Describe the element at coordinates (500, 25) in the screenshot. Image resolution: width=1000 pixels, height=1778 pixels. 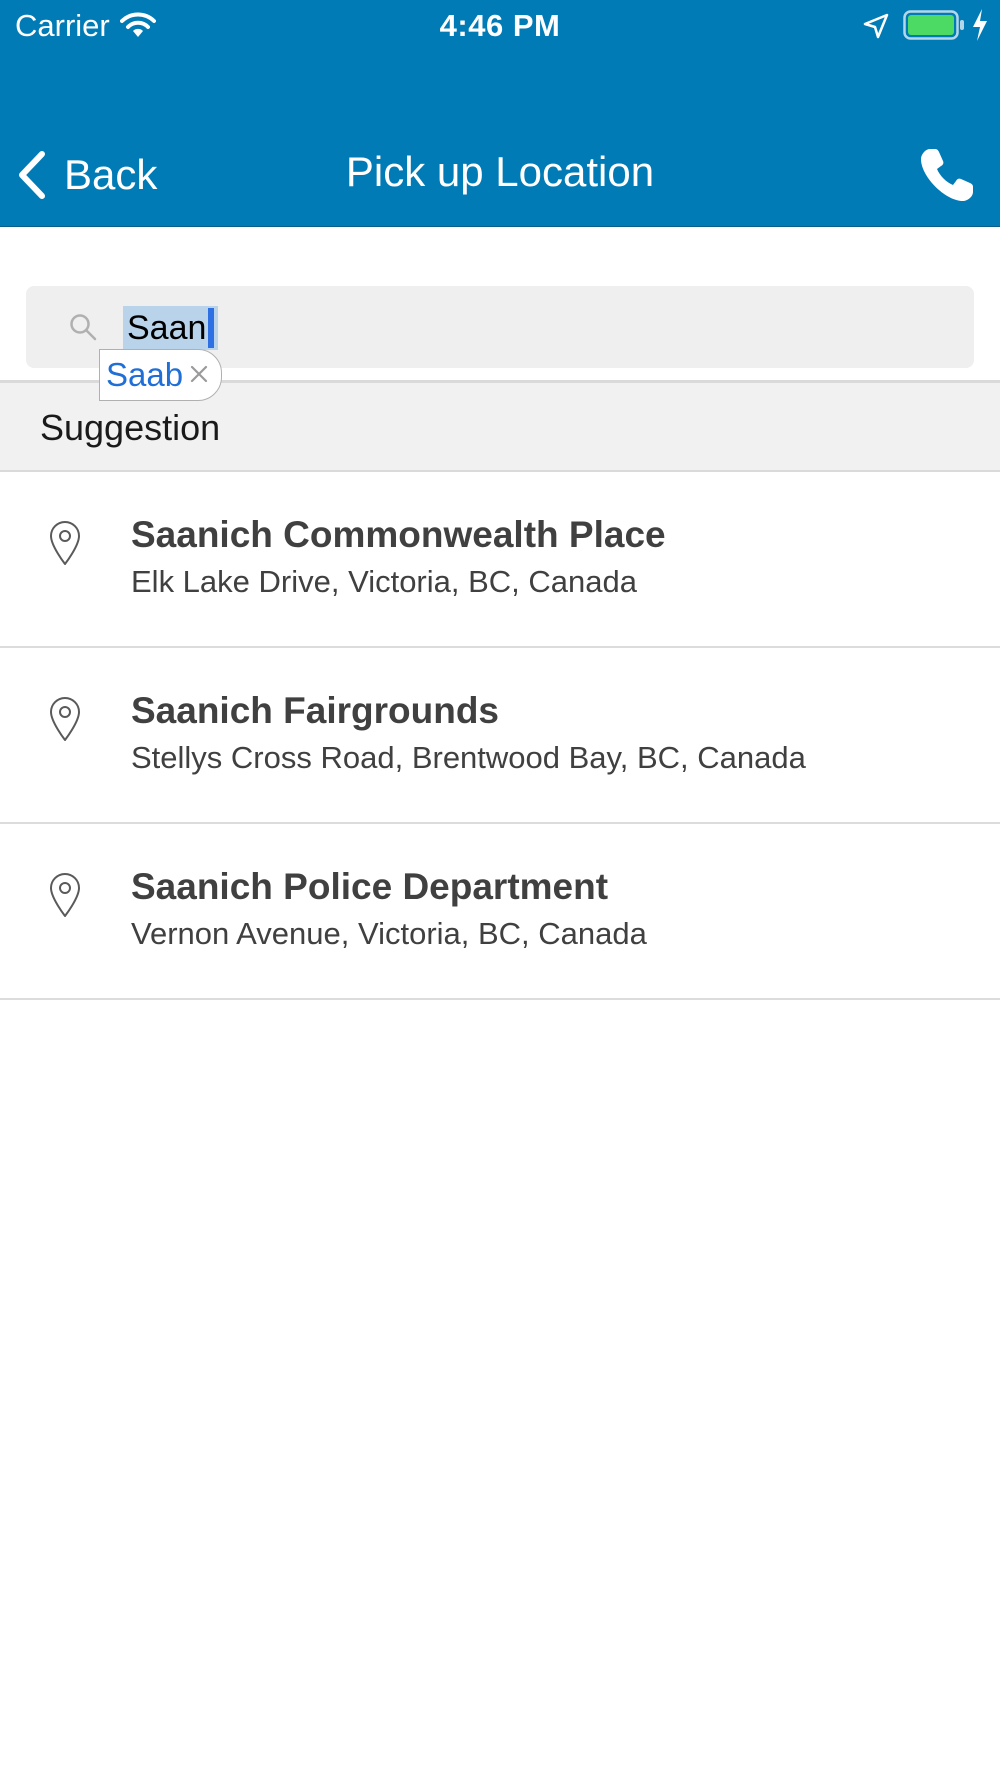
I see `status-time: 4:46 PM` at that location.